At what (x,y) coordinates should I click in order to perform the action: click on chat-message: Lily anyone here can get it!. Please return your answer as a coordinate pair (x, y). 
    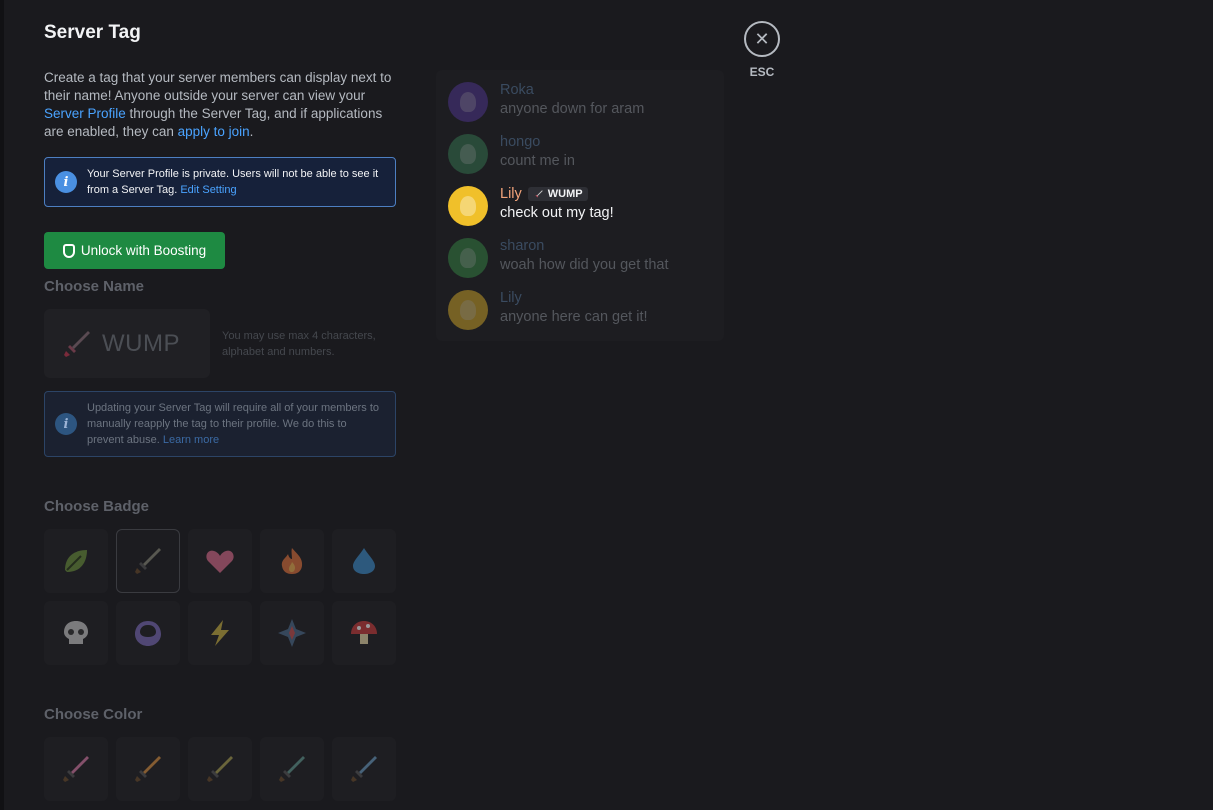
    Looking at the image, I should click on (548, 310).